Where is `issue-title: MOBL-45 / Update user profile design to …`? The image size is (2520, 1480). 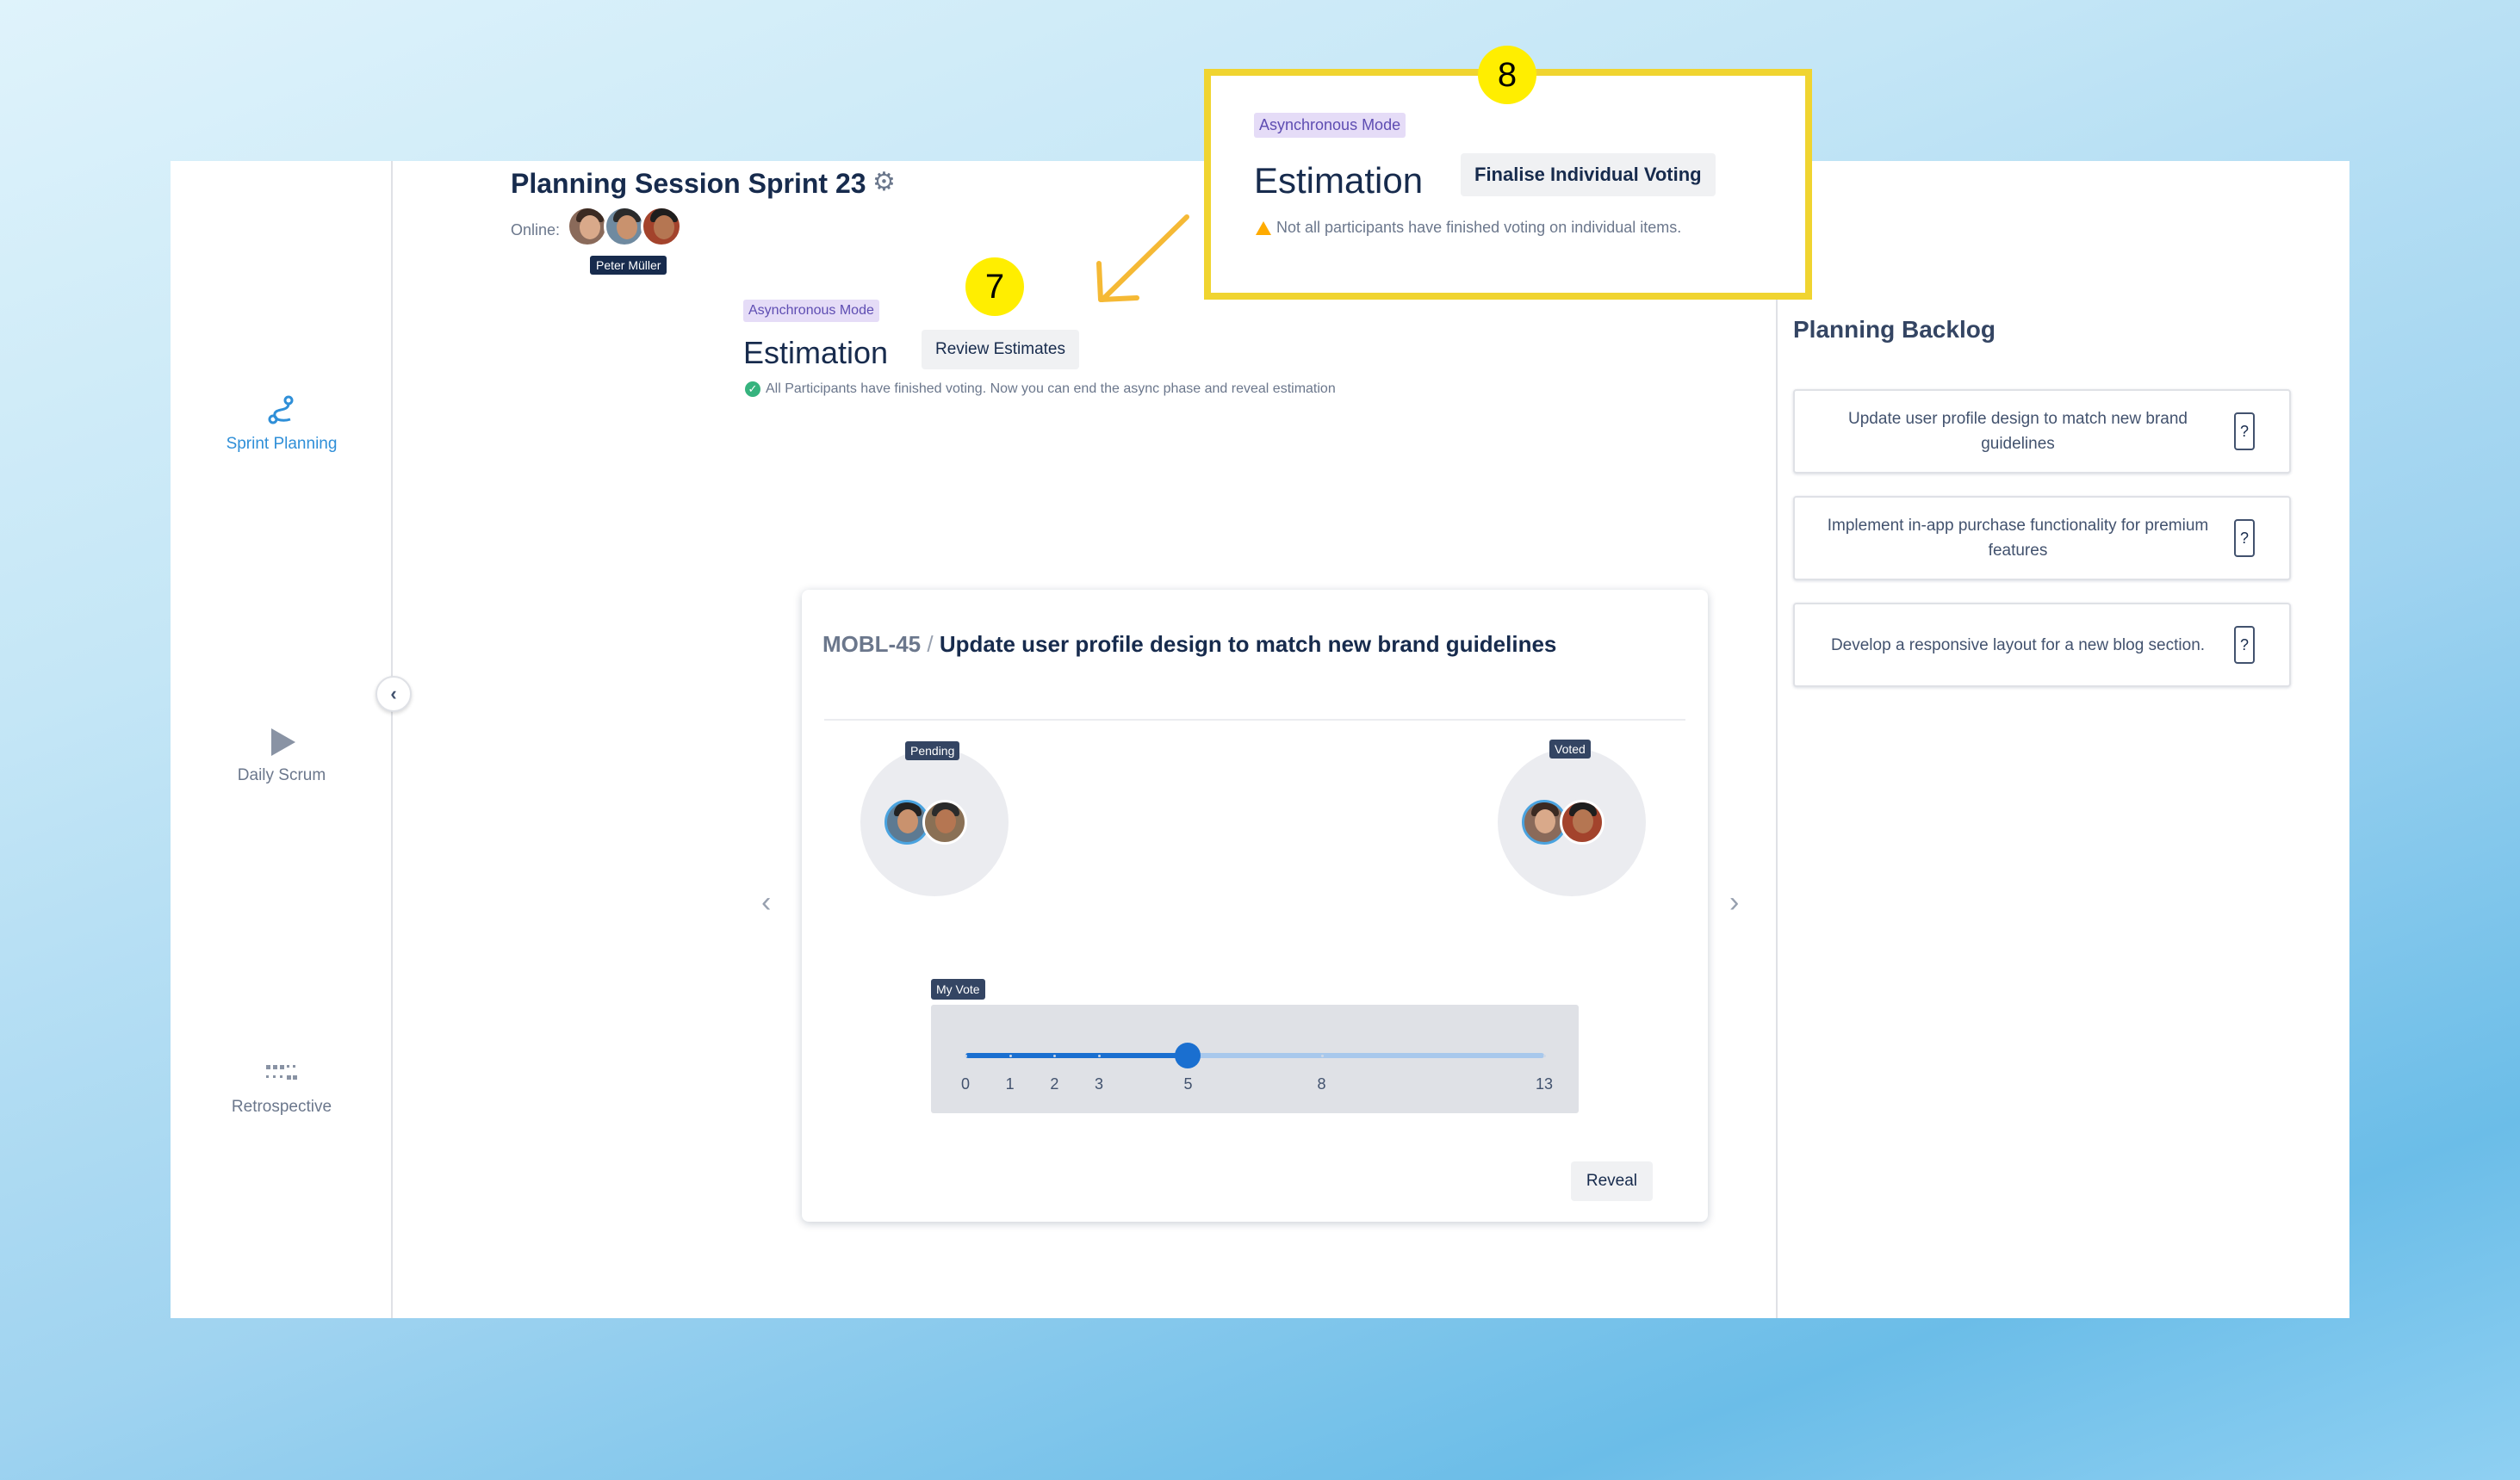 issue-title: MOBL-45 / Update user profile design to … is located at coordinates (1189, 644).